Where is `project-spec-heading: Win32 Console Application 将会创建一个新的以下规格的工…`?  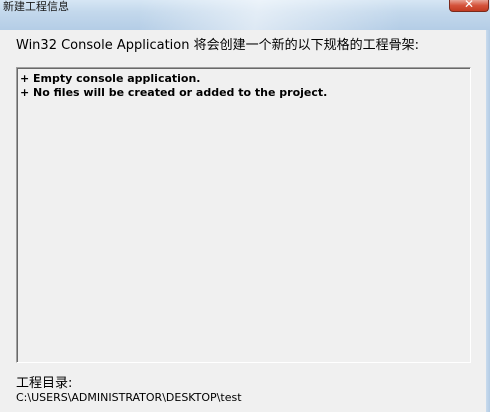
project-spec-heading: Win32 Console Application 将会创建一个新的以下规格的工… is located at coordinates (217, 45).